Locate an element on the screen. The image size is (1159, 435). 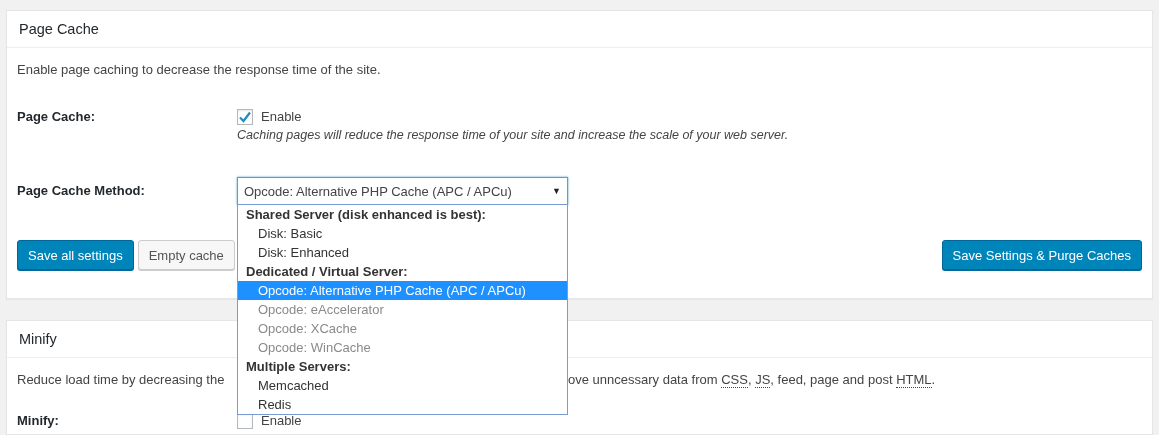
description: Reduce load time by decreasing the is located at coordinates (121, 380).